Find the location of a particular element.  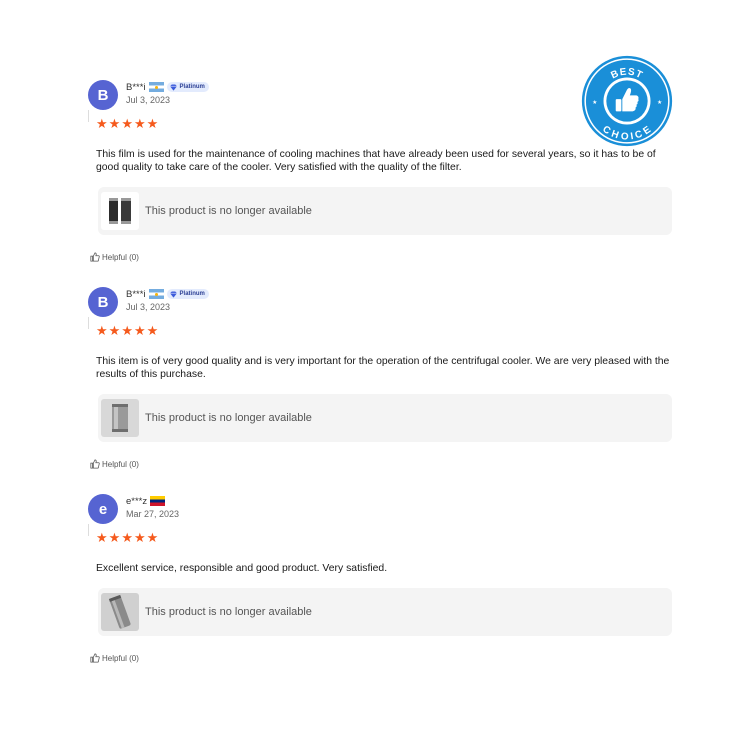

reviewer-name: e***z is located at coordinates (137, 501).